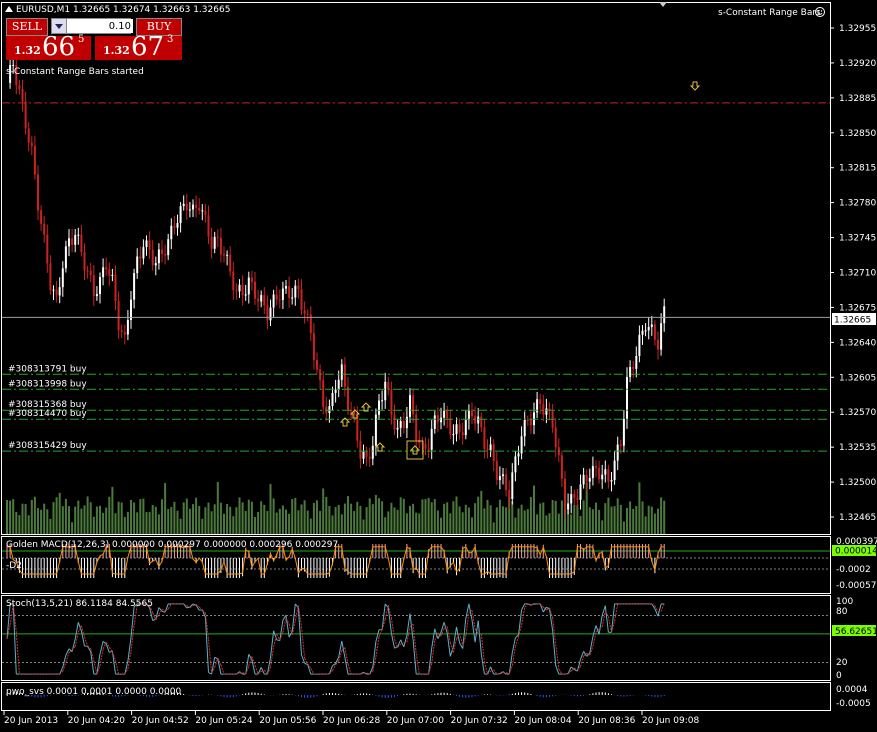 The image size is (877, 732). Describe the element at coordinates (663, 4) in the screenshot. I see `scroll-marker-icon` at that location.